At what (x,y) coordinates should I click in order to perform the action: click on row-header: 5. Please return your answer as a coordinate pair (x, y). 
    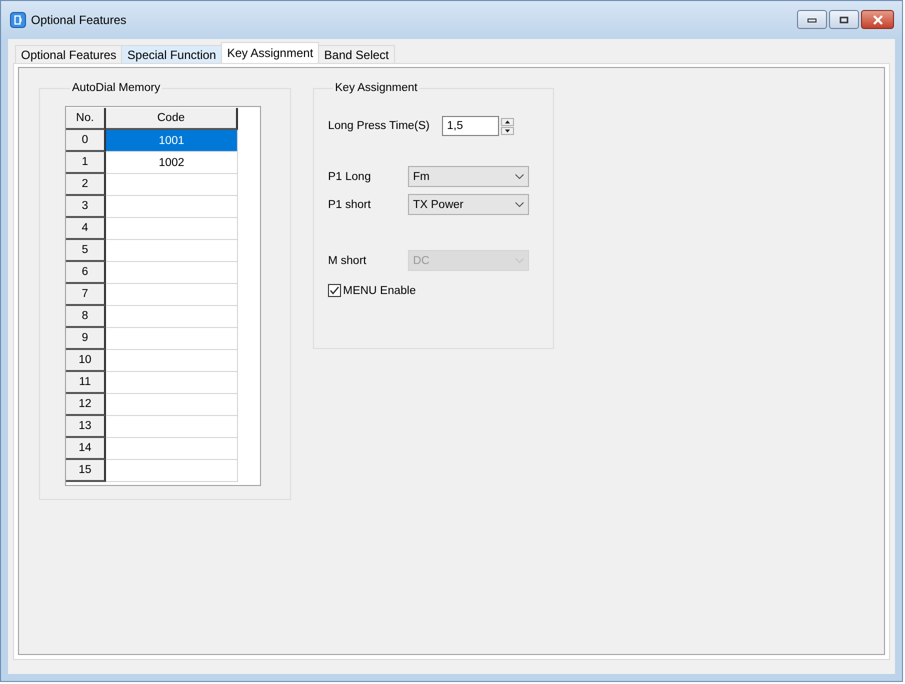
    Looking at the image, I should click on (86, 251).